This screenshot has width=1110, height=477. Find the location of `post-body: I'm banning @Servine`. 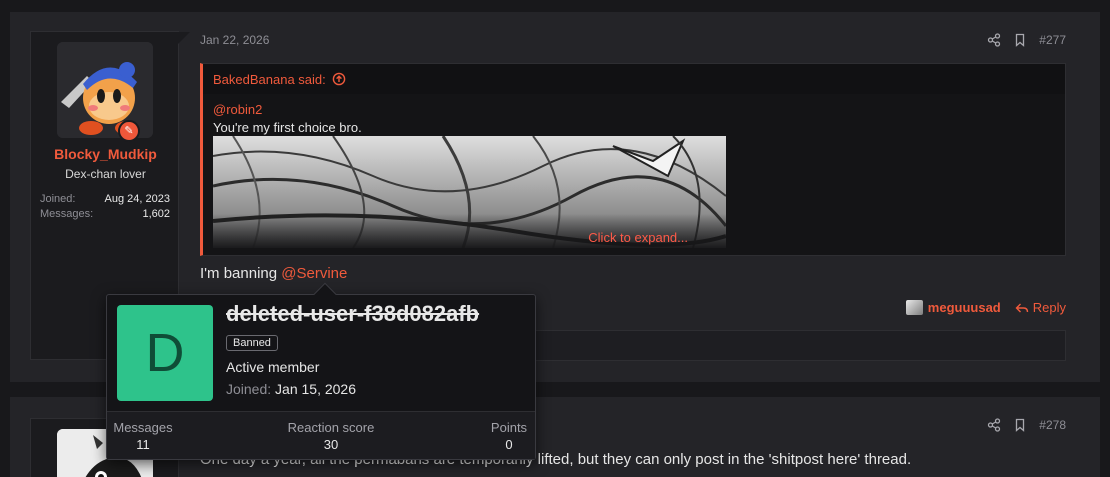

post-body: I'm banning @Servine is located at coordinates (273, 273).